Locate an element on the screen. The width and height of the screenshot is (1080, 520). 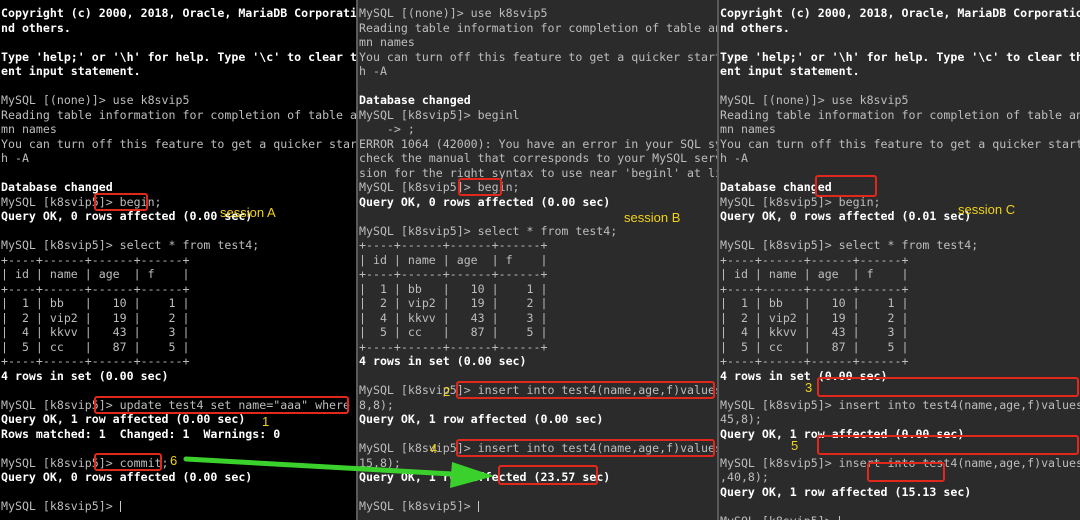
terminal-line: MySQL [k8svip5]> beginl is located at coordinates (439, 114).